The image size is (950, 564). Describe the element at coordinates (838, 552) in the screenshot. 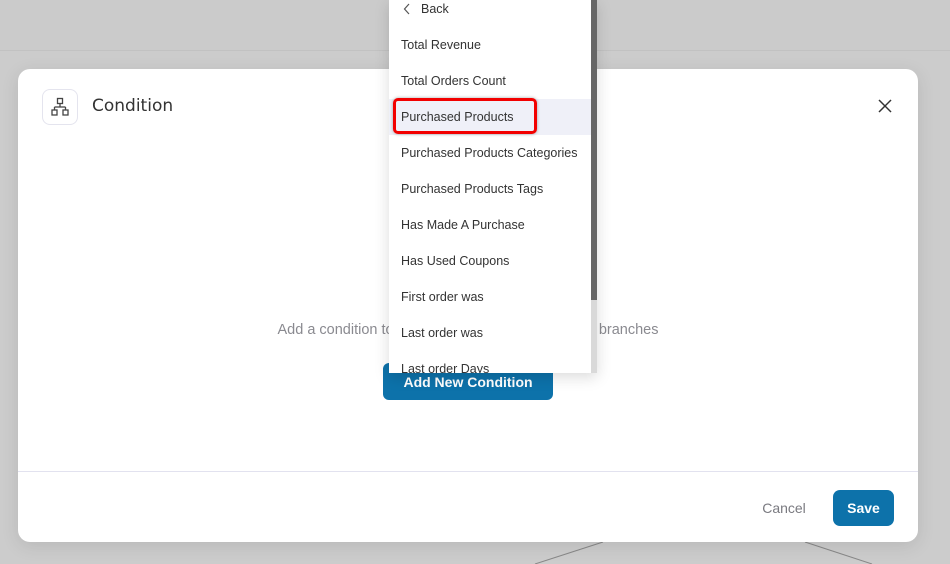

I see `connector-line-right` at that location.